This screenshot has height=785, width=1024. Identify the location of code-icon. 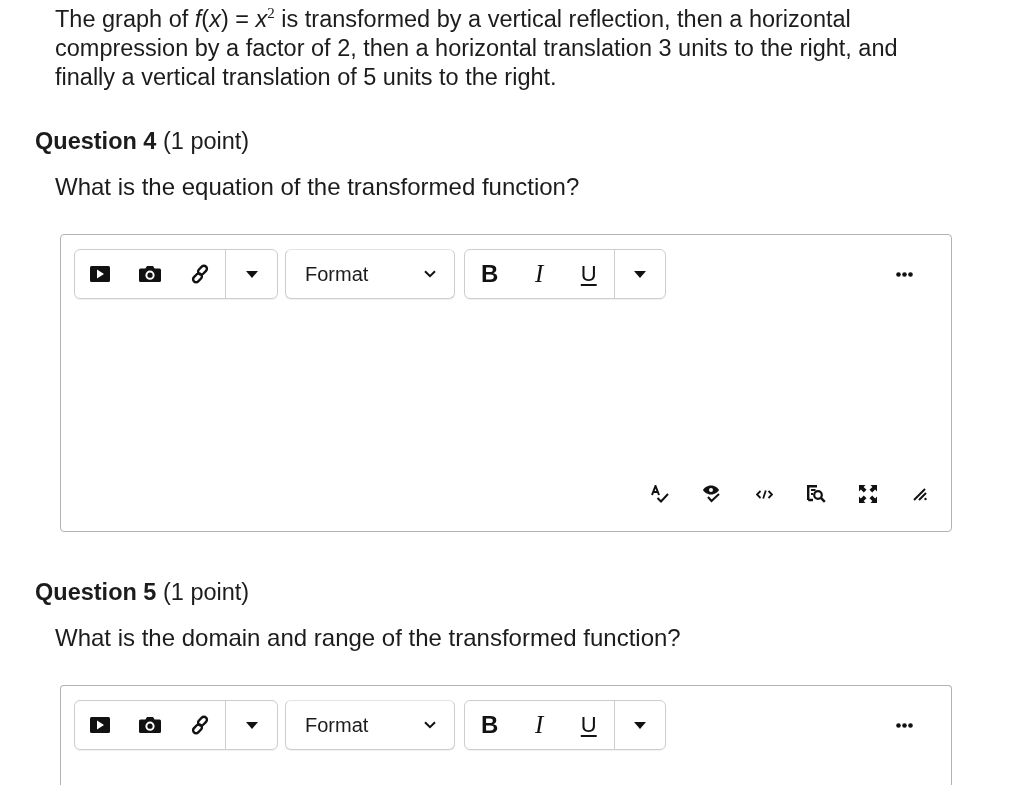
(764, 494).